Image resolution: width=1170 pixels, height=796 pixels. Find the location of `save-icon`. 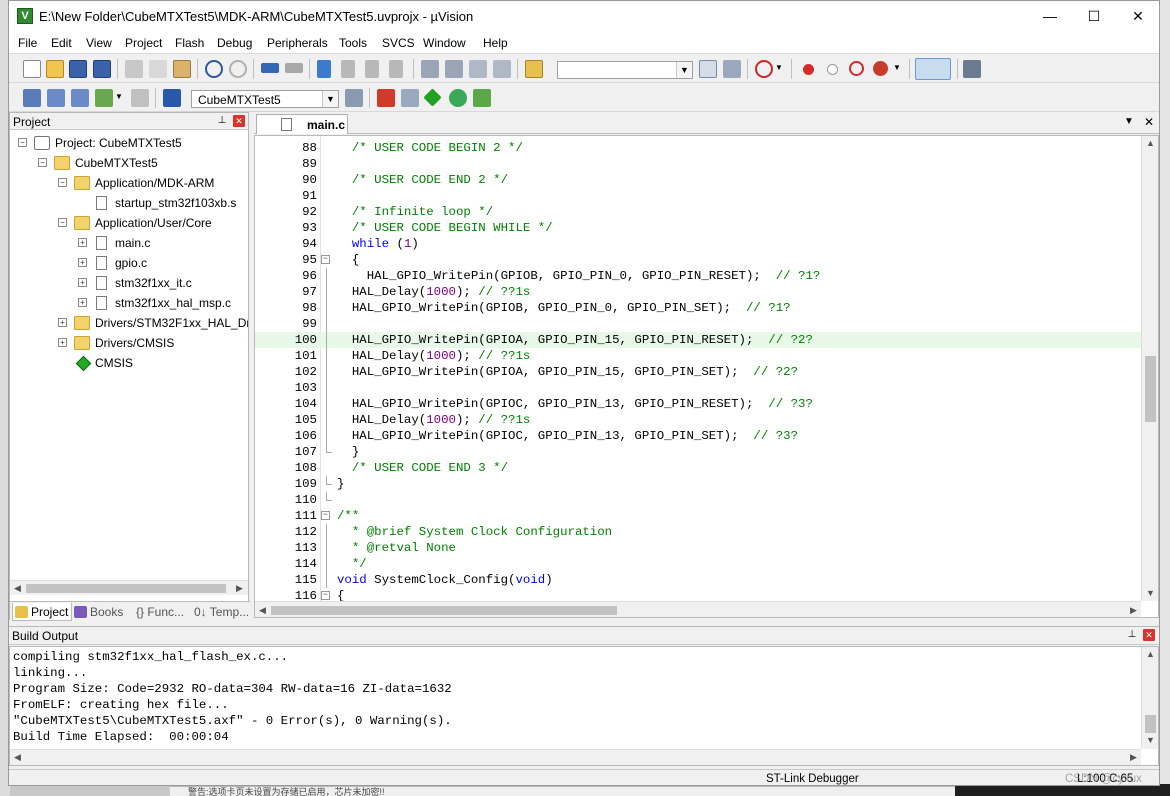

save-icon is located at coordinates (78, 69).